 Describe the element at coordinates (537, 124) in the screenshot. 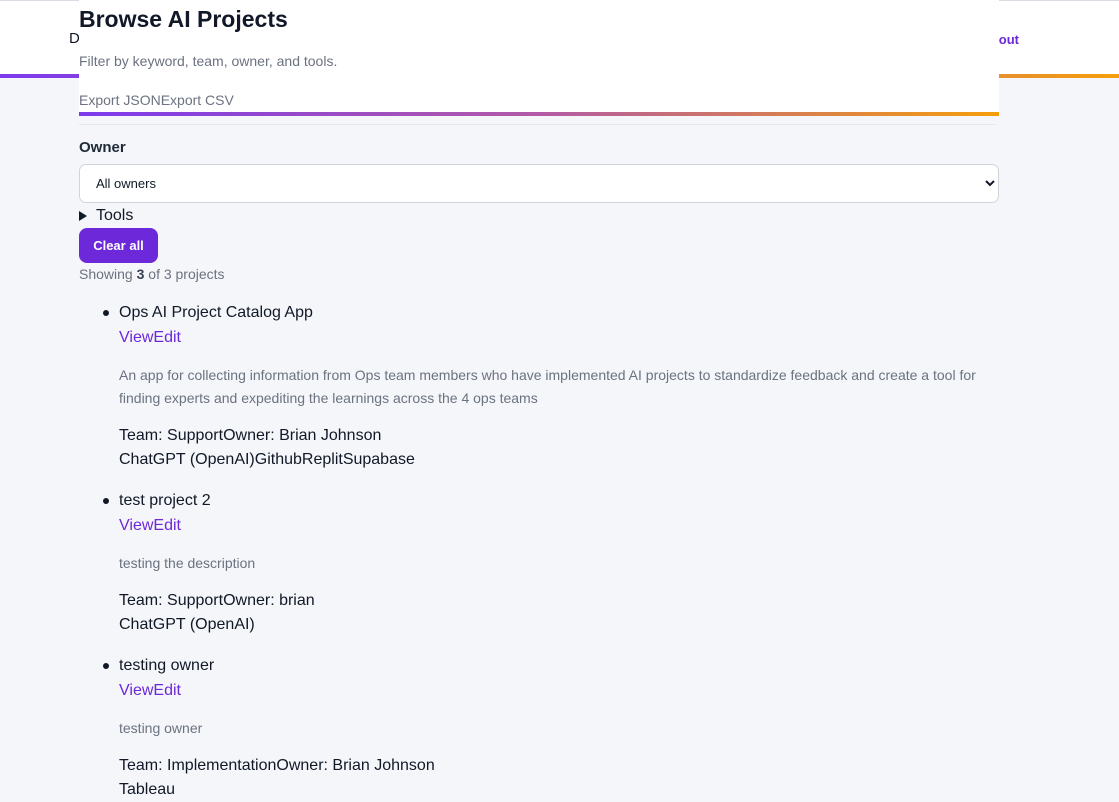

I see `divider` at that location.